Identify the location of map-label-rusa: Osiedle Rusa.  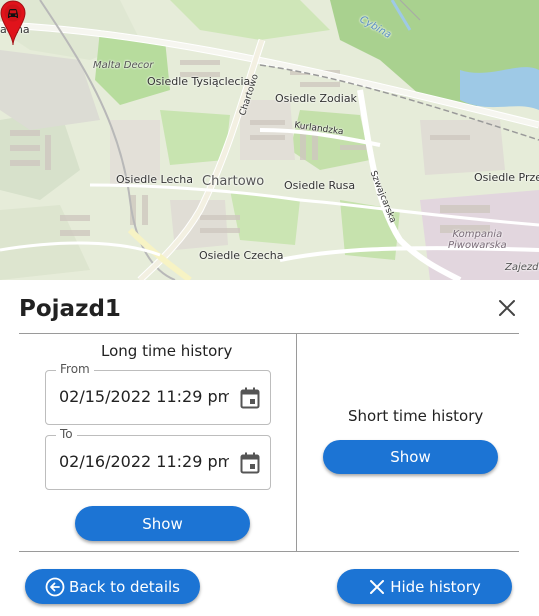
(320, 185).